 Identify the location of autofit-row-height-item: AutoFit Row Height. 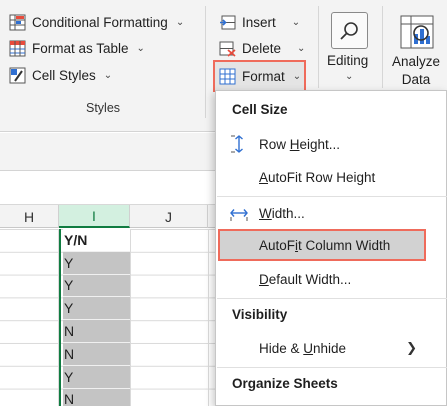
(331, 177).